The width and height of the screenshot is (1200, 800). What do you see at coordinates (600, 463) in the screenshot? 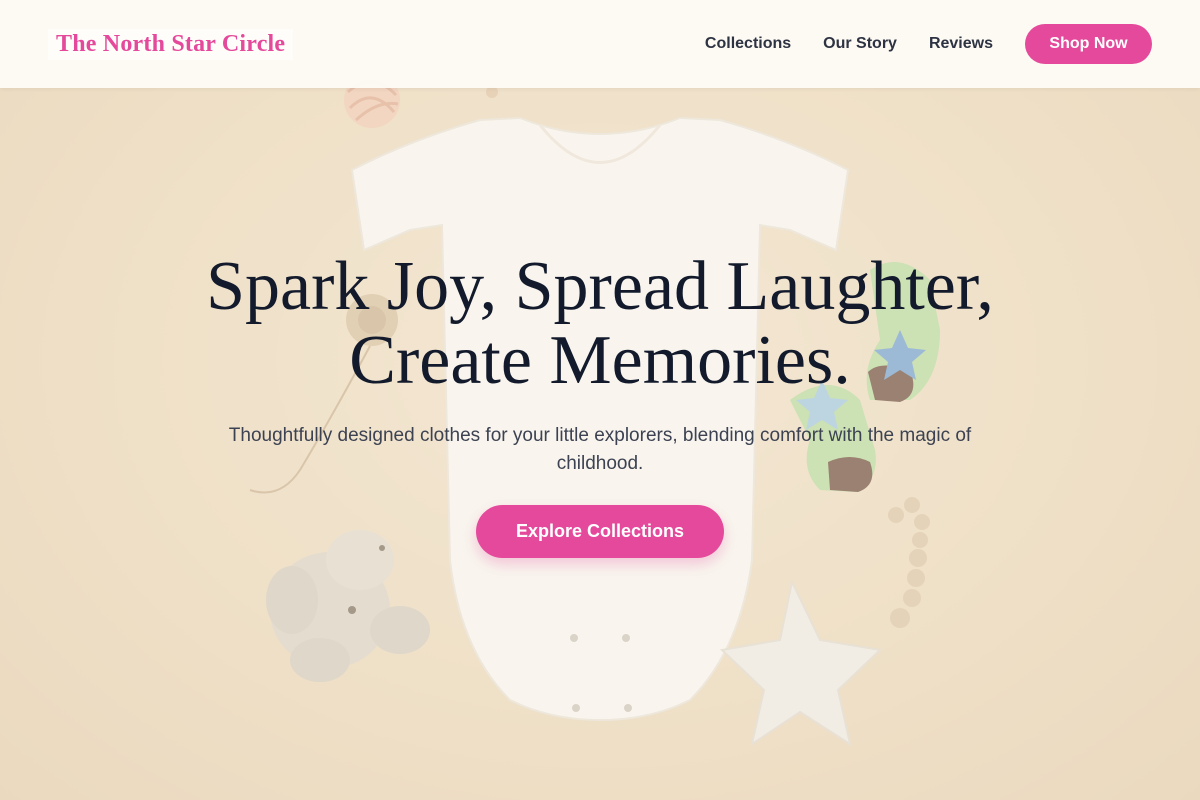
I see `hero-subtitle-line-2: childhood.` at bounding box center [600, 463].